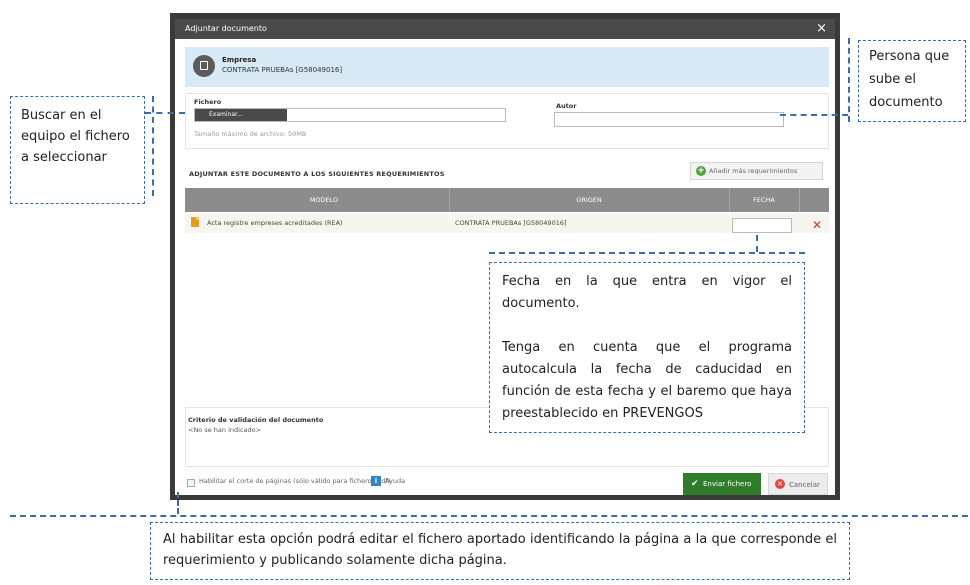 The width and height of the screenshot is (970, 585). What do you see at coordinates (566, 106) in the screenshot?
I see `author-label: Autor` at bounding box center [566, 106].